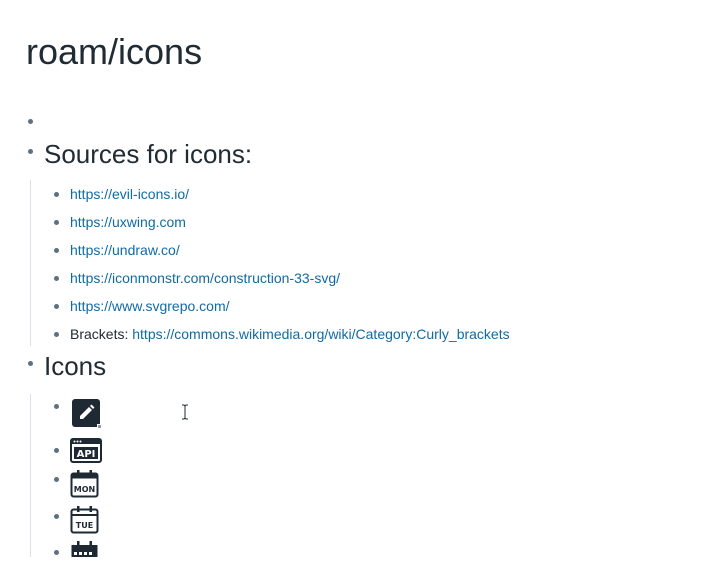  What do you see at coordinates (30, 121) in the screenshot?
I see `block-bullet-empty` at bounding box center [30, 121].